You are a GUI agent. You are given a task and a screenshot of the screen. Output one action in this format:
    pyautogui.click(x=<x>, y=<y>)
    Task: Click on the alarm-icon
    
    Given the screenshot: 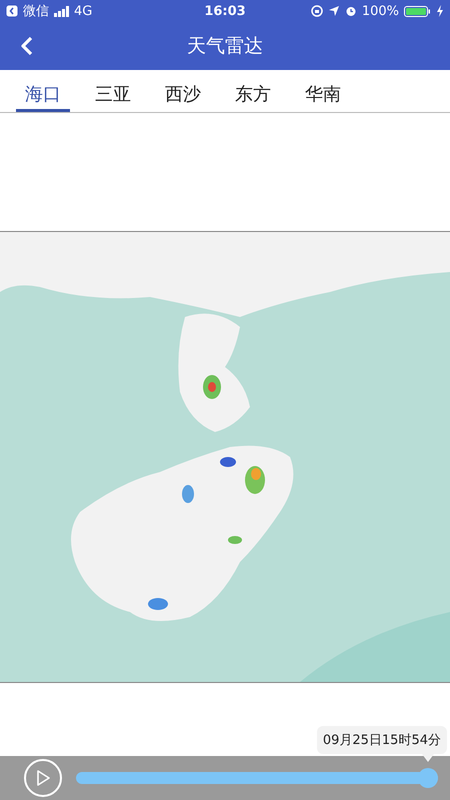 What is the action you would take?
    pyautogui.click(x=350, y=11)
    